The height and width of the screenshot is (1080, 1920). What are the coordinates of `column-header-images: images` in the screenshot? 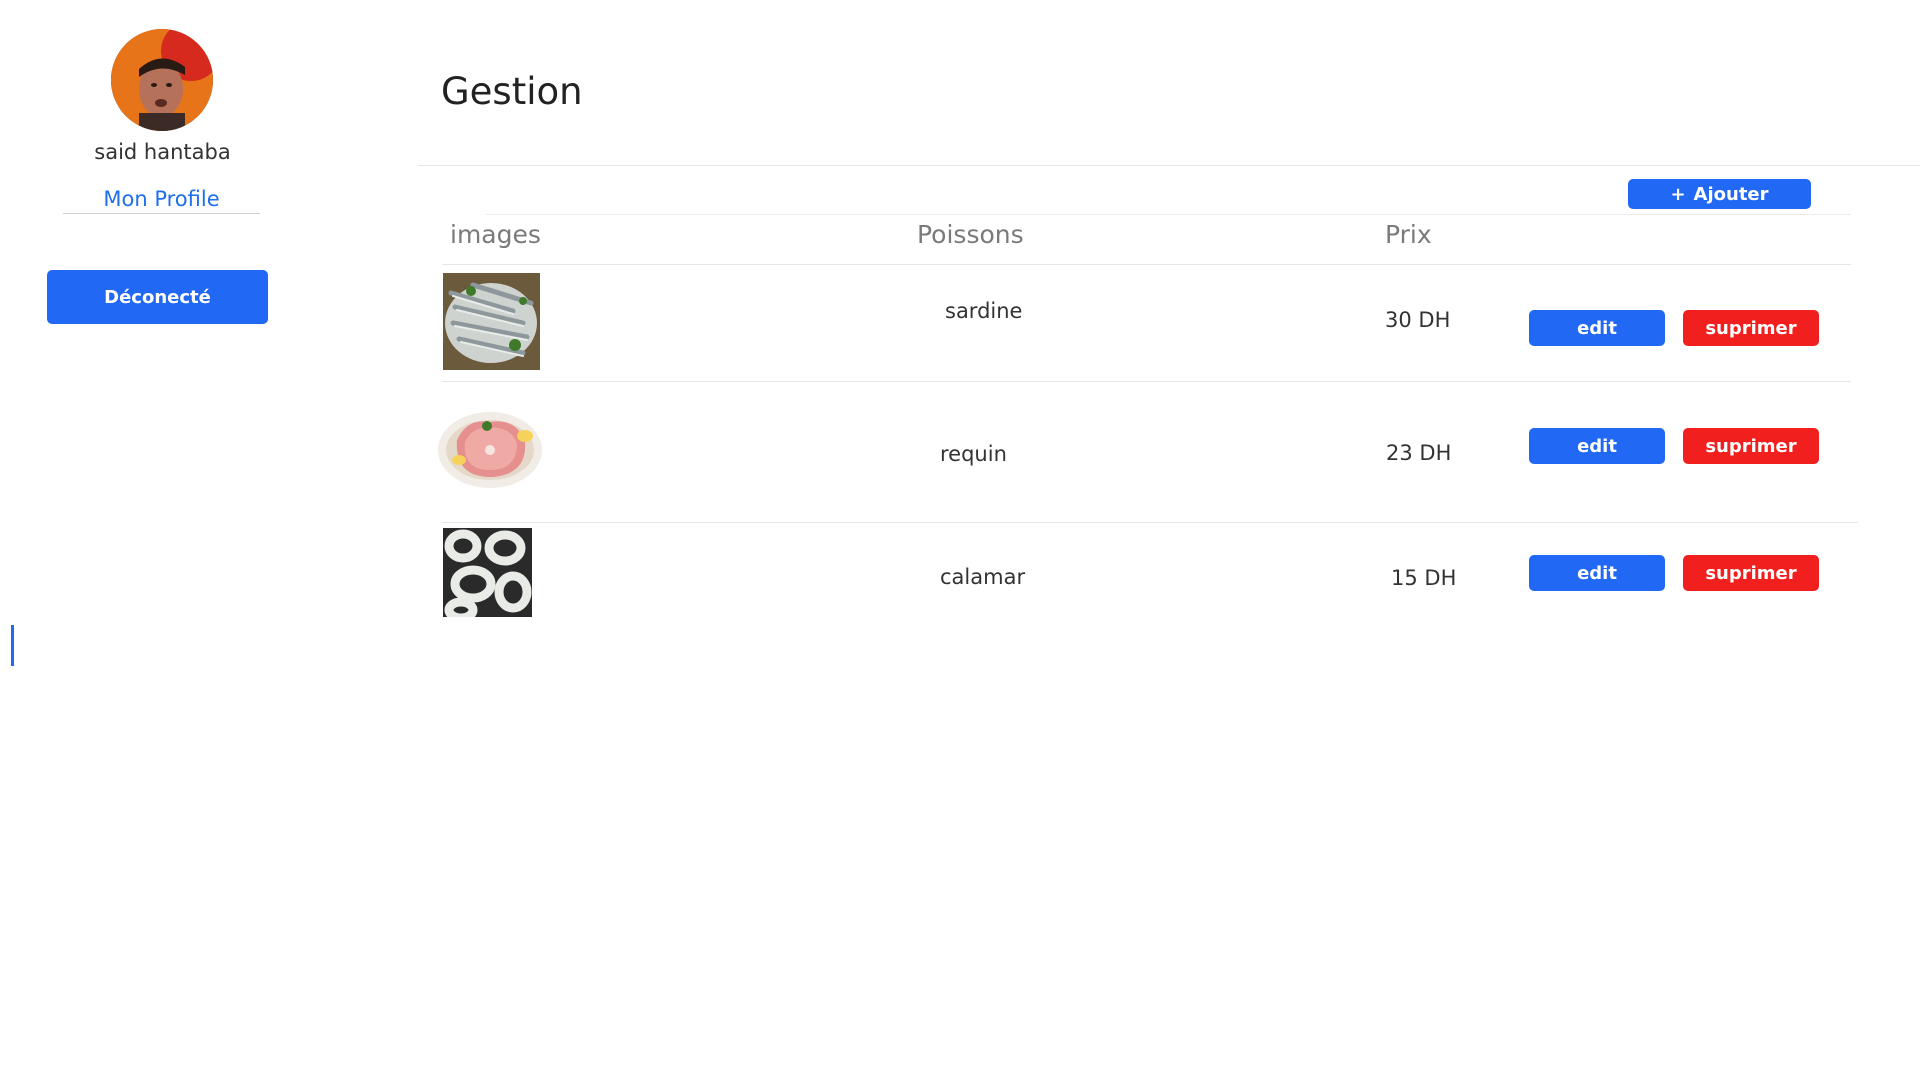 It's located at (495, 234).